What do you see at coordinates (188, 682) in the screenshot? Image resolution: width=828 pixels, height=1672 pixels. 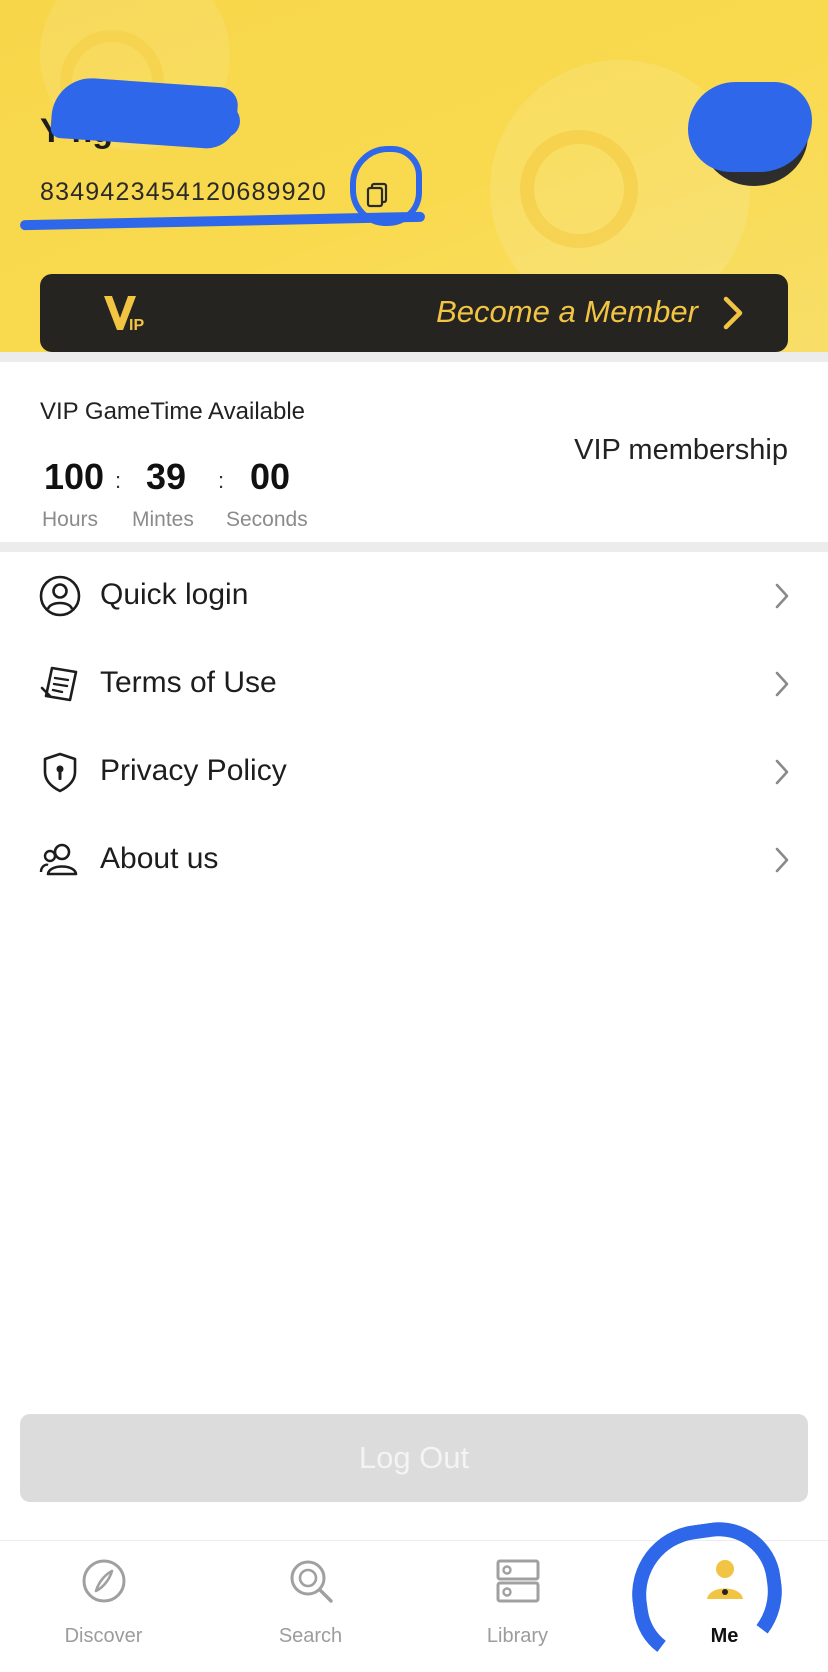 I see `menu-item-label: Terms of Use` at bounding box center [188, 682].